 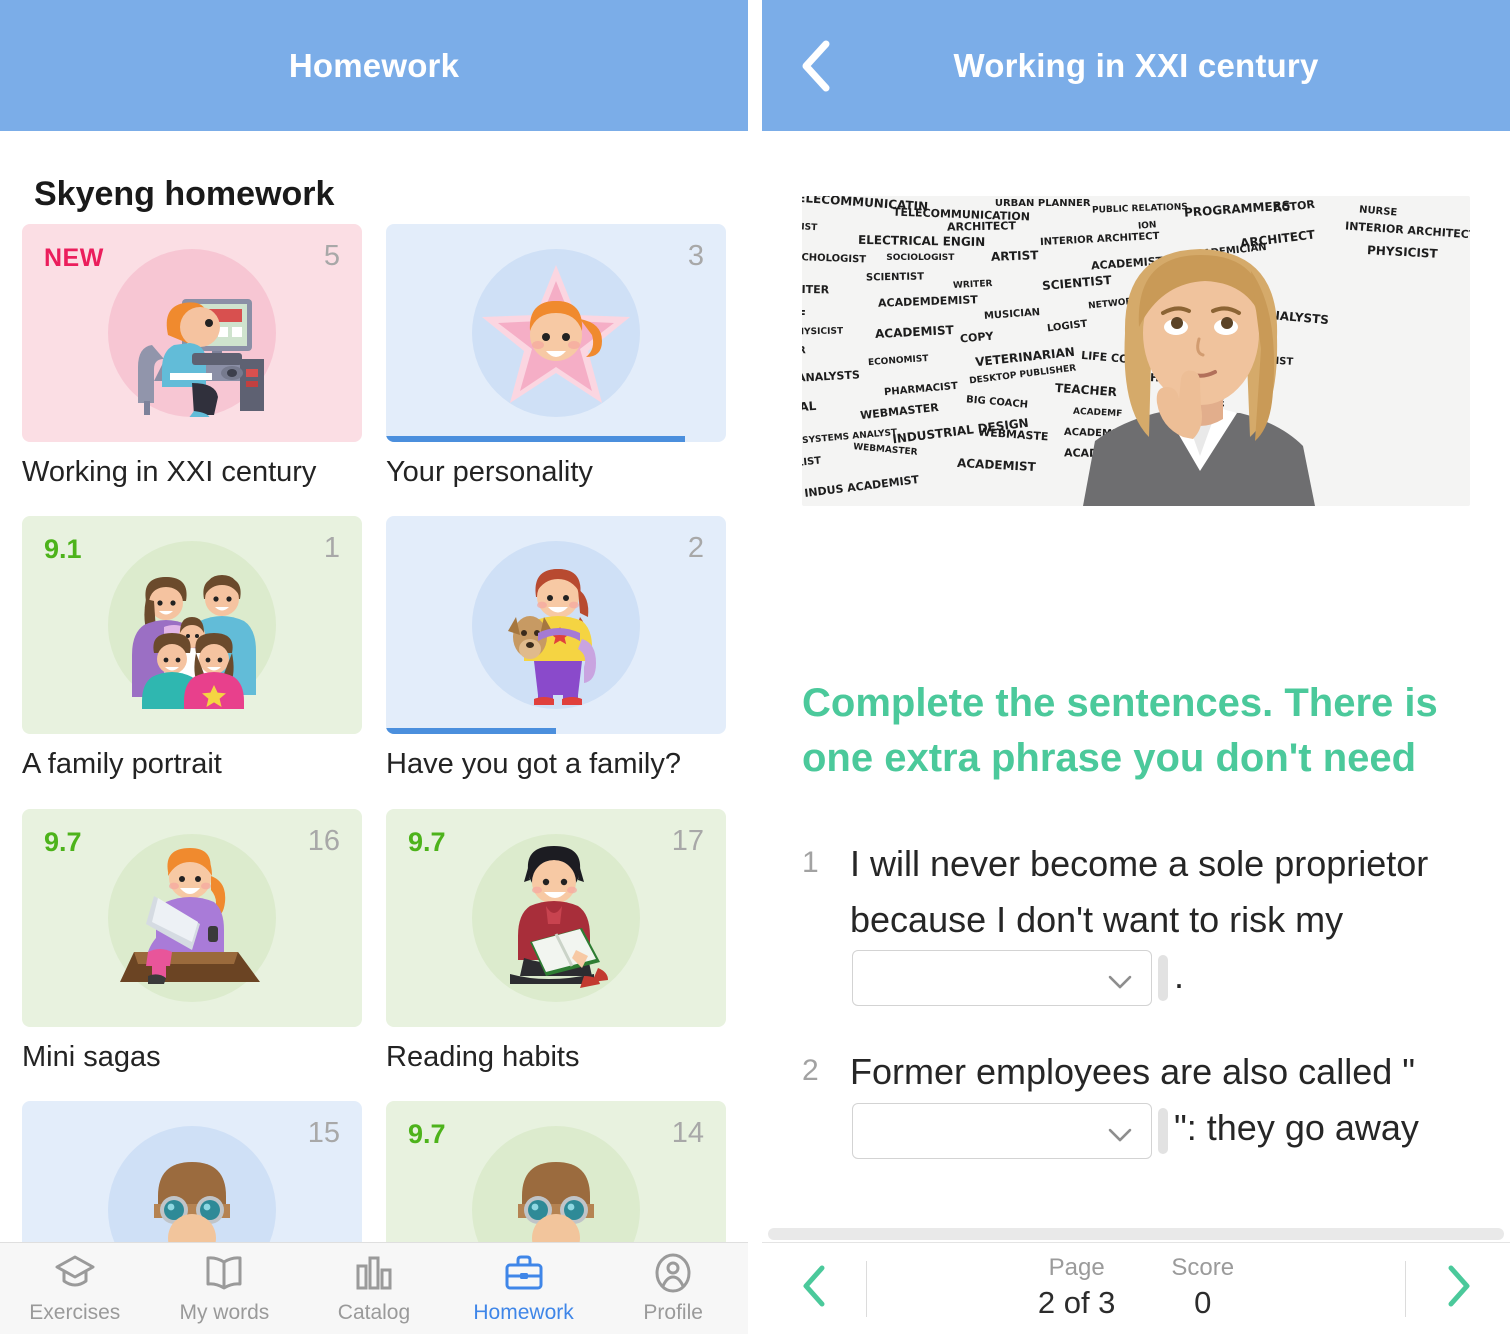 I want to click on score-badge: 9.1, so click(x=63, y=549).